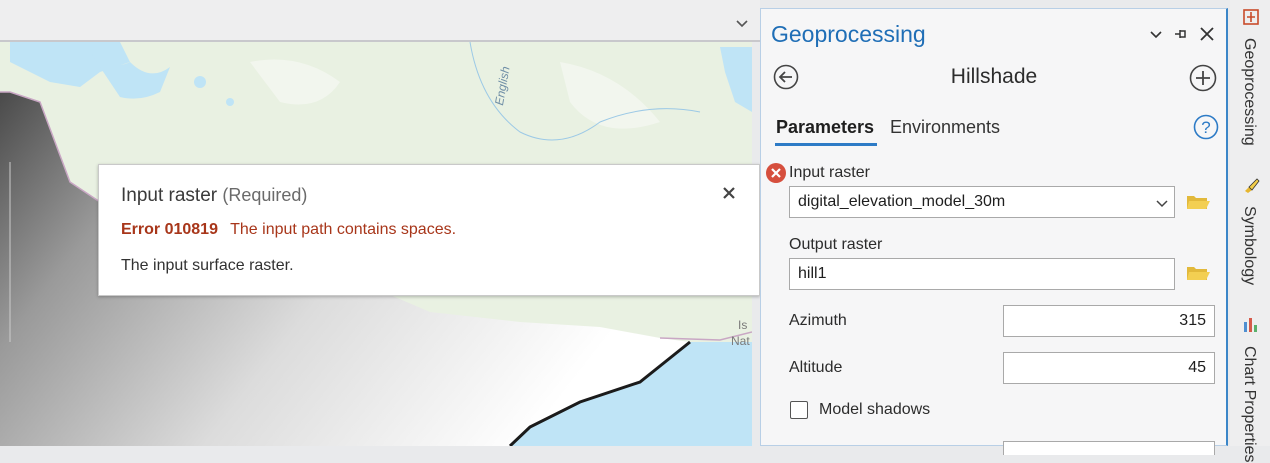  I want to click on pane-title: Geoprocessing, so click(848, 34).